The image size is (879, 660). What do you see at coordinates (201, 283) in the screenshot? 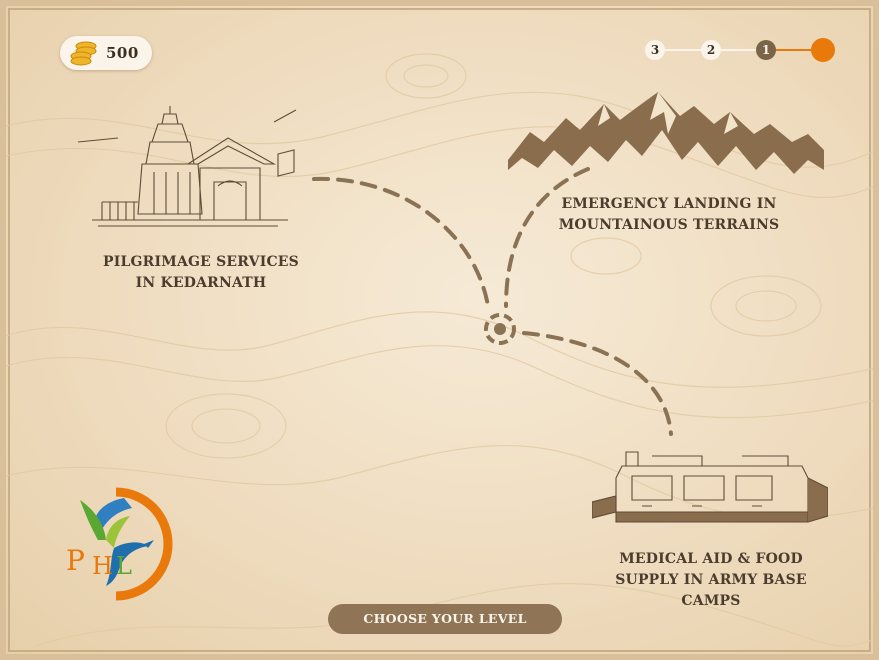
I see `level-label-pilgrimage-line2: IN KEDARNATH` at bounding box center [201, 283].